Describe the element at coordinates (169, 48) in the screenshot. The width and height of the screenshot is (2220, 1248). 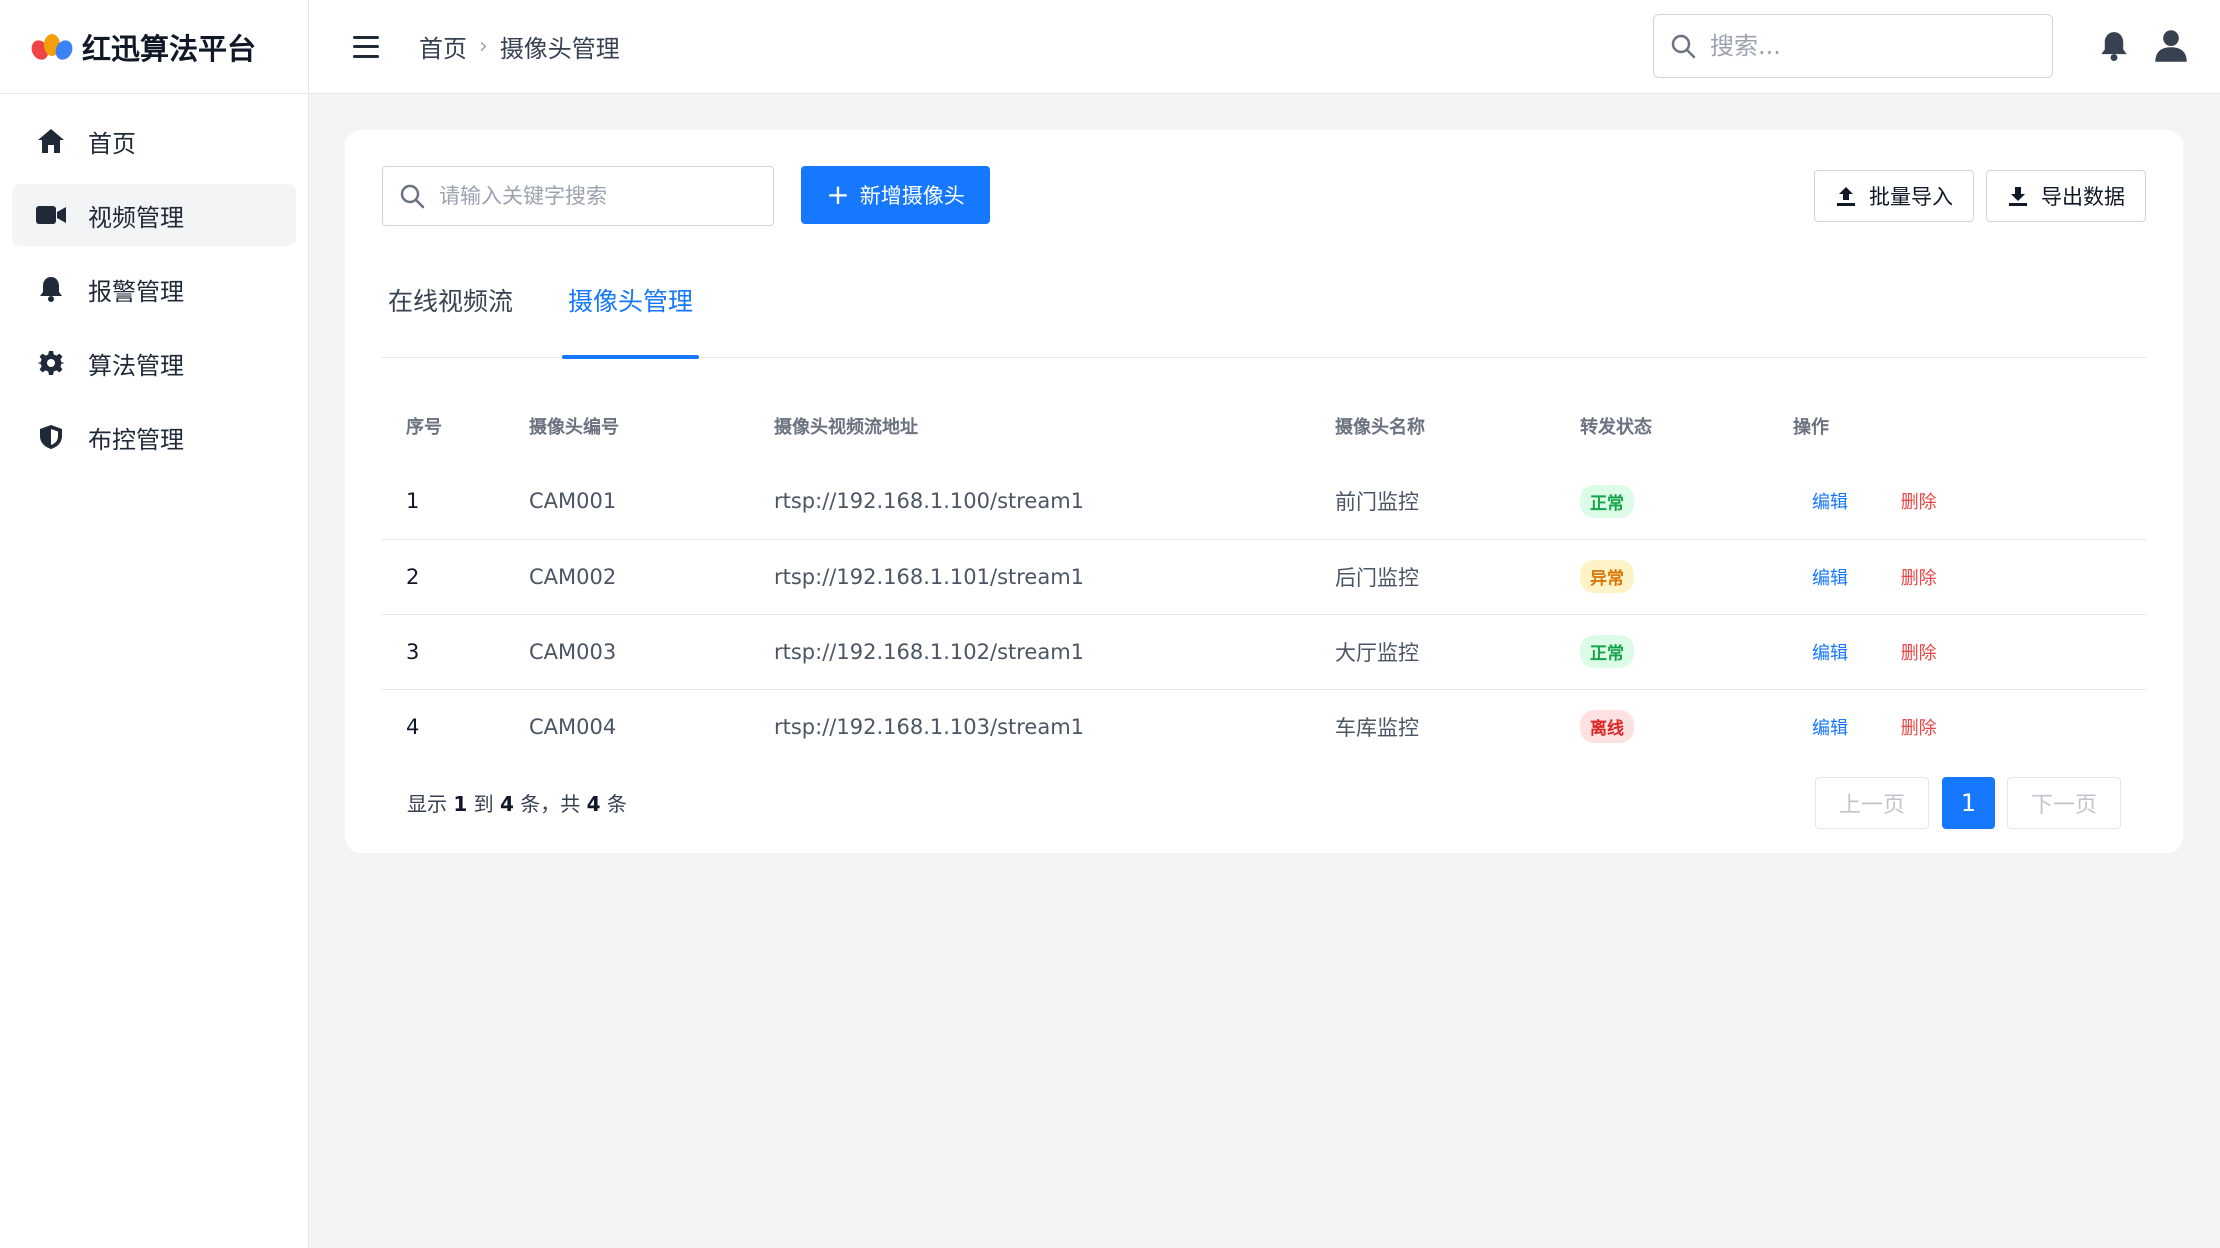
I see `app-title: 红迅算法平台` at that location.